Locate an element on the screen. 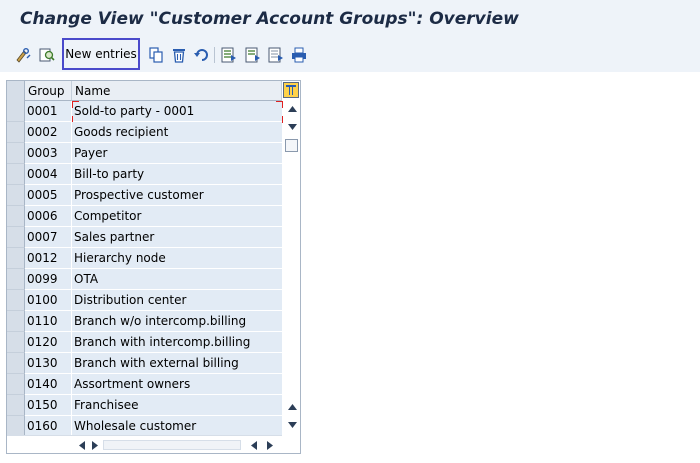  group-cell: 0002 is located at coordinates (48, 132).